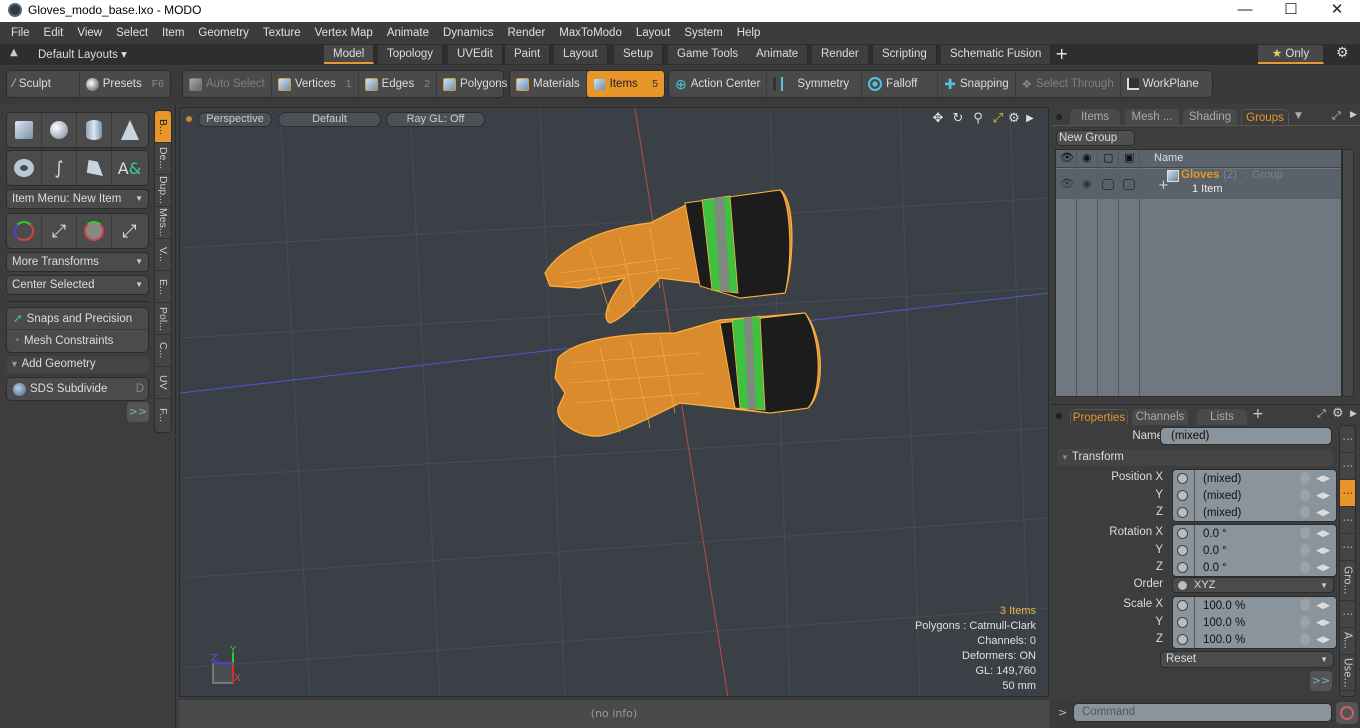 This screenshot has height=728, width=1360. Describe the element at coordinates (668, 256) in the screenshot. I see `glove-mesh-upper` at that location.